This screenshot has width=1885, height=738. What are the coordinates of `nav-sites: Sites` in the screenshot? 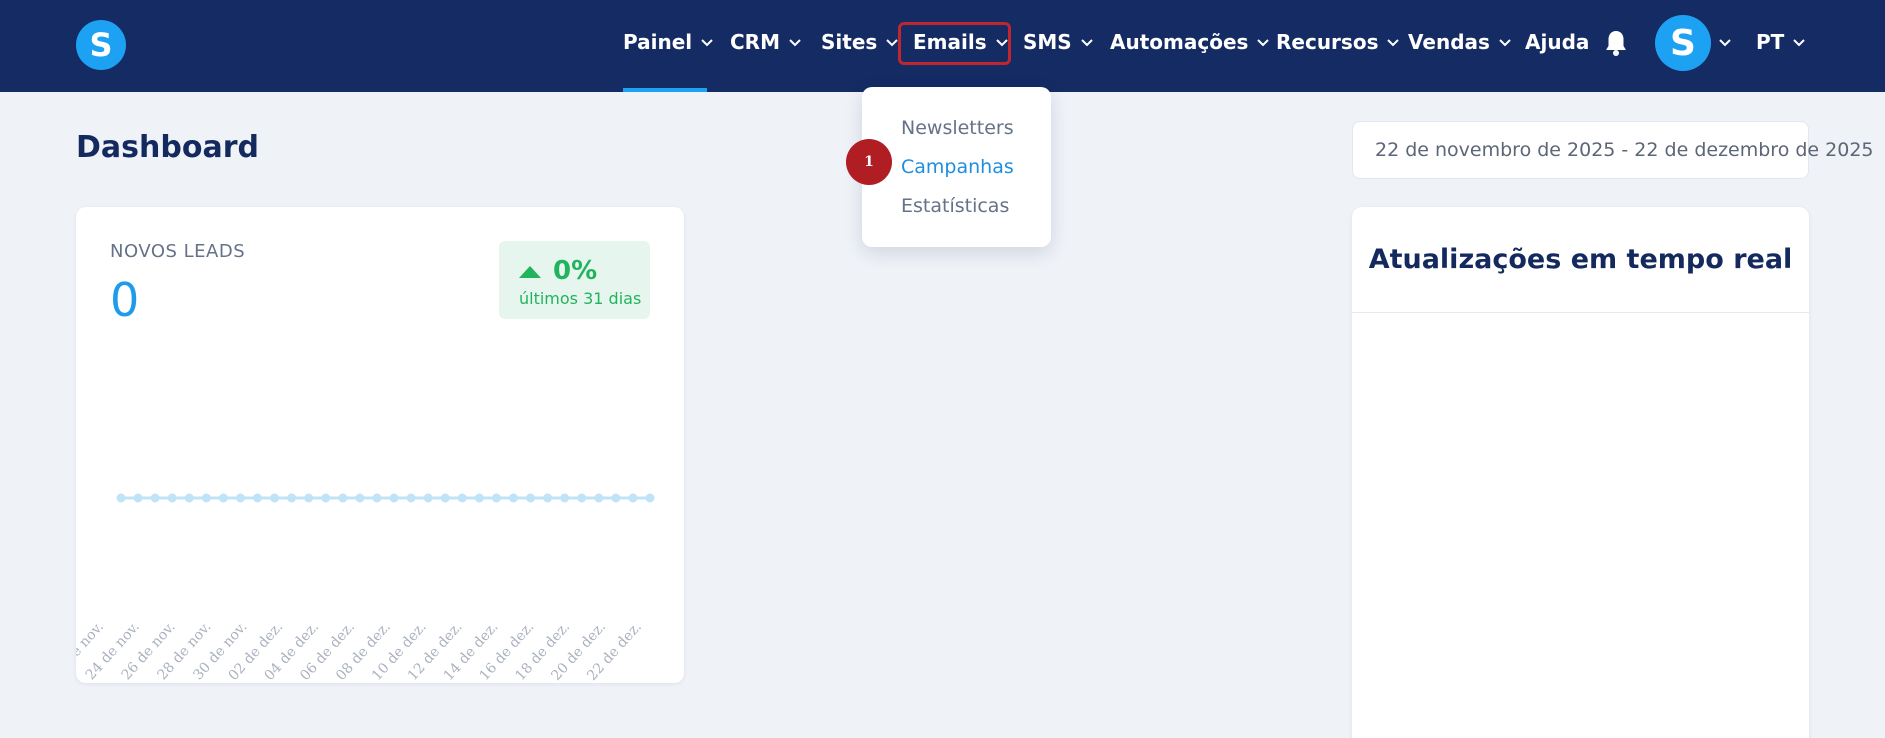 It's located at (860, 42).